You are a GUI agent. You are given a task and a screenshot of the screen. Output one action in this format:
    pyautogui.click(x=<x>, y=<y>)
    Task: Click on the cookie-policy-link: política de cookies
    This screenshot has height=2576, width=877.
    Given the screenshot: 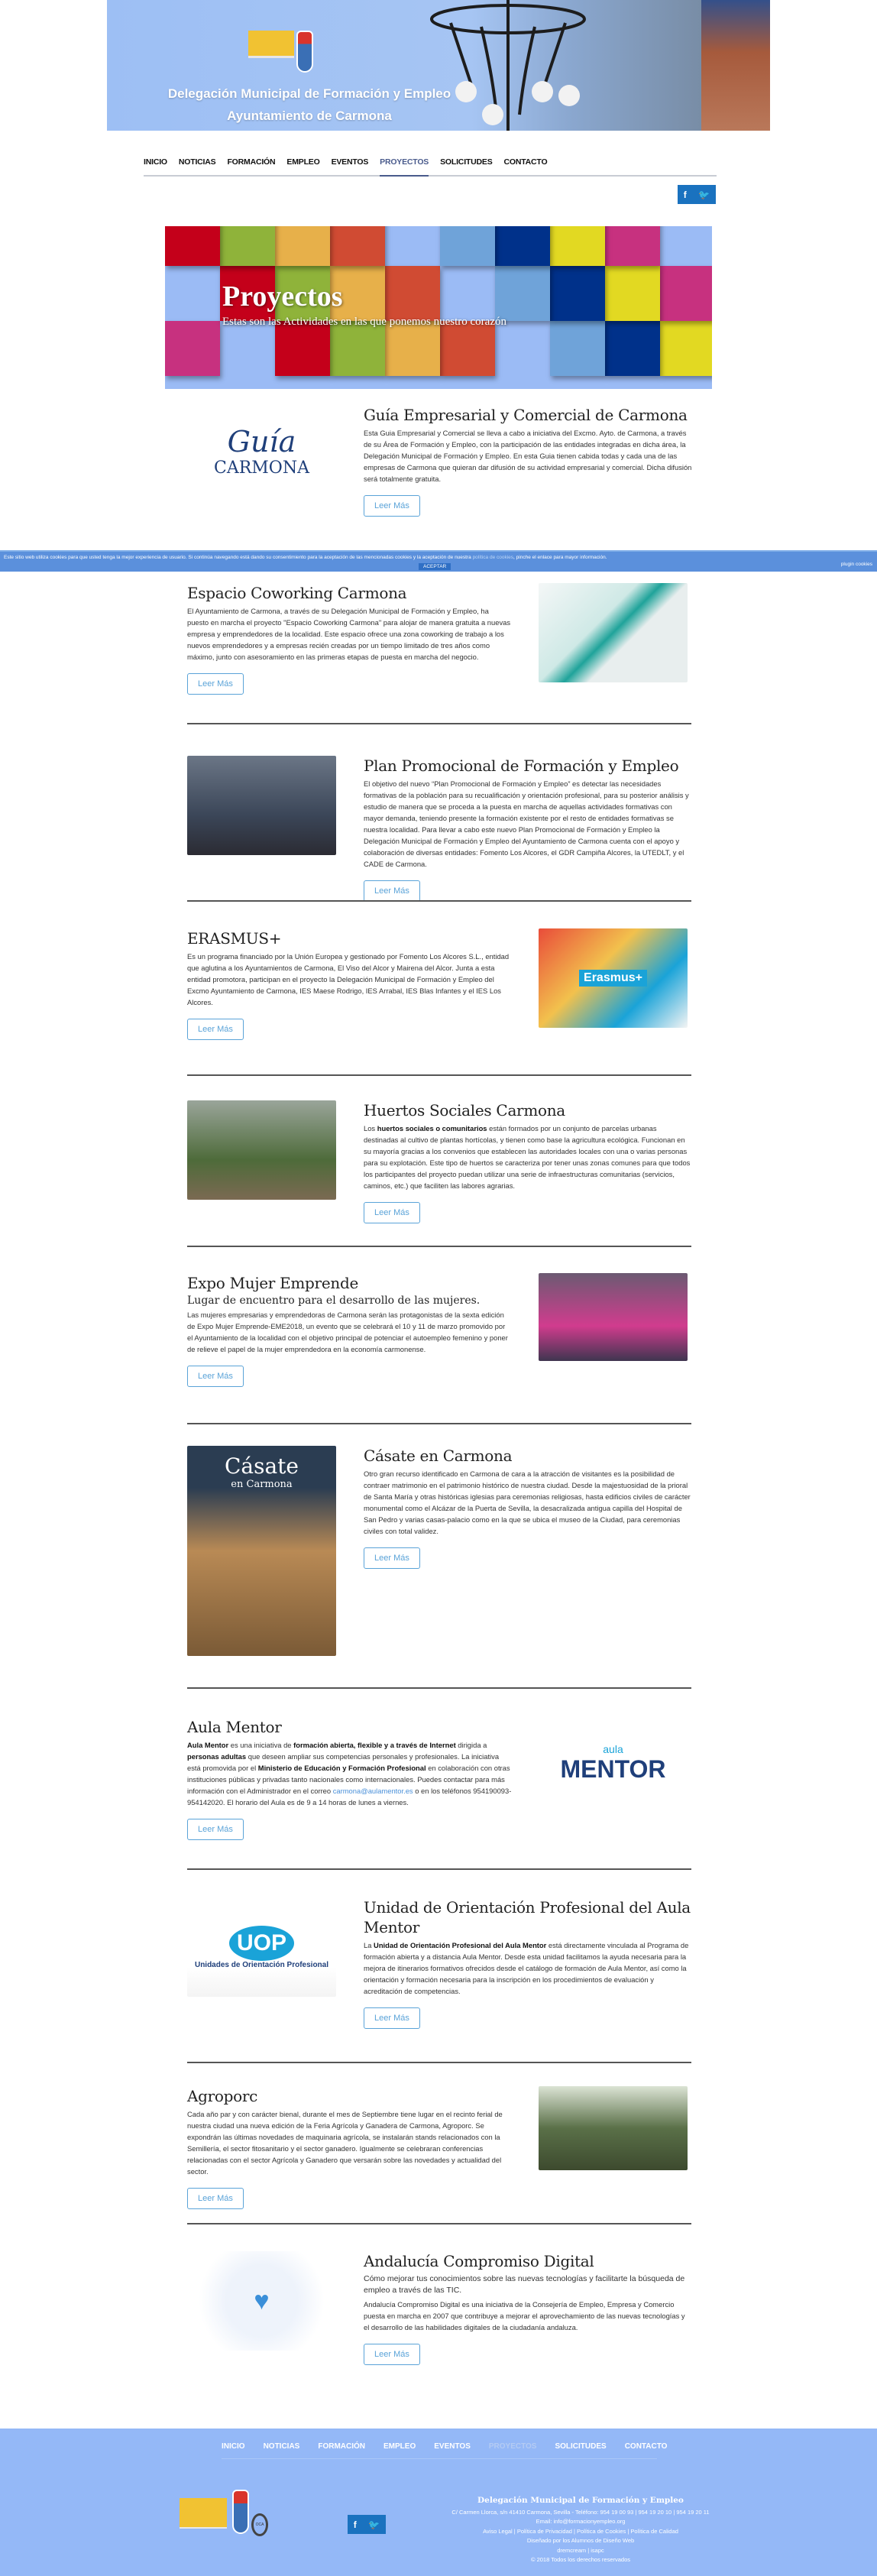 What is the action you would take?
    pyautogui.click(x=493, y=557)
    